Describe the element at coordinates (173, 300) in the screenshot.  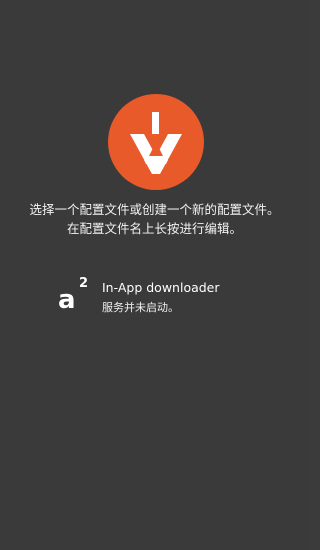
I see `in-app-downloader-item: a 2 In-App downloader 服务并未启动。` at that location.